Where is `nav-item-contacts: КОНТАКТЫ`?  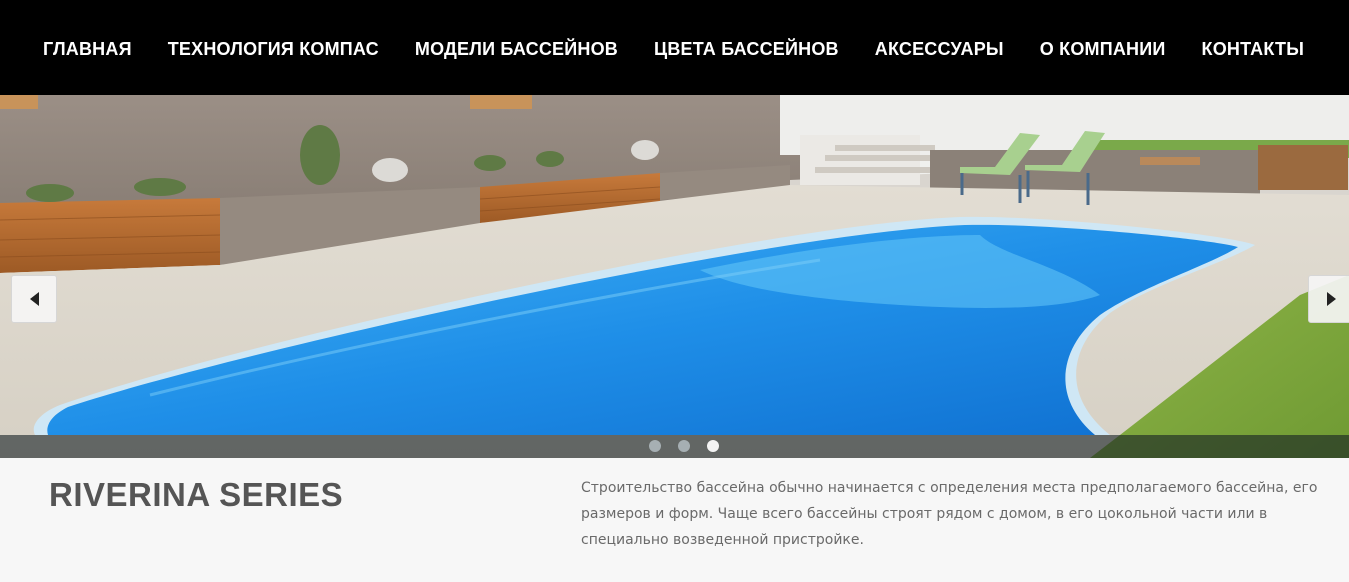
nav-item-contacts: КОНТАКТЫ is located at coordinates (1253, 49).